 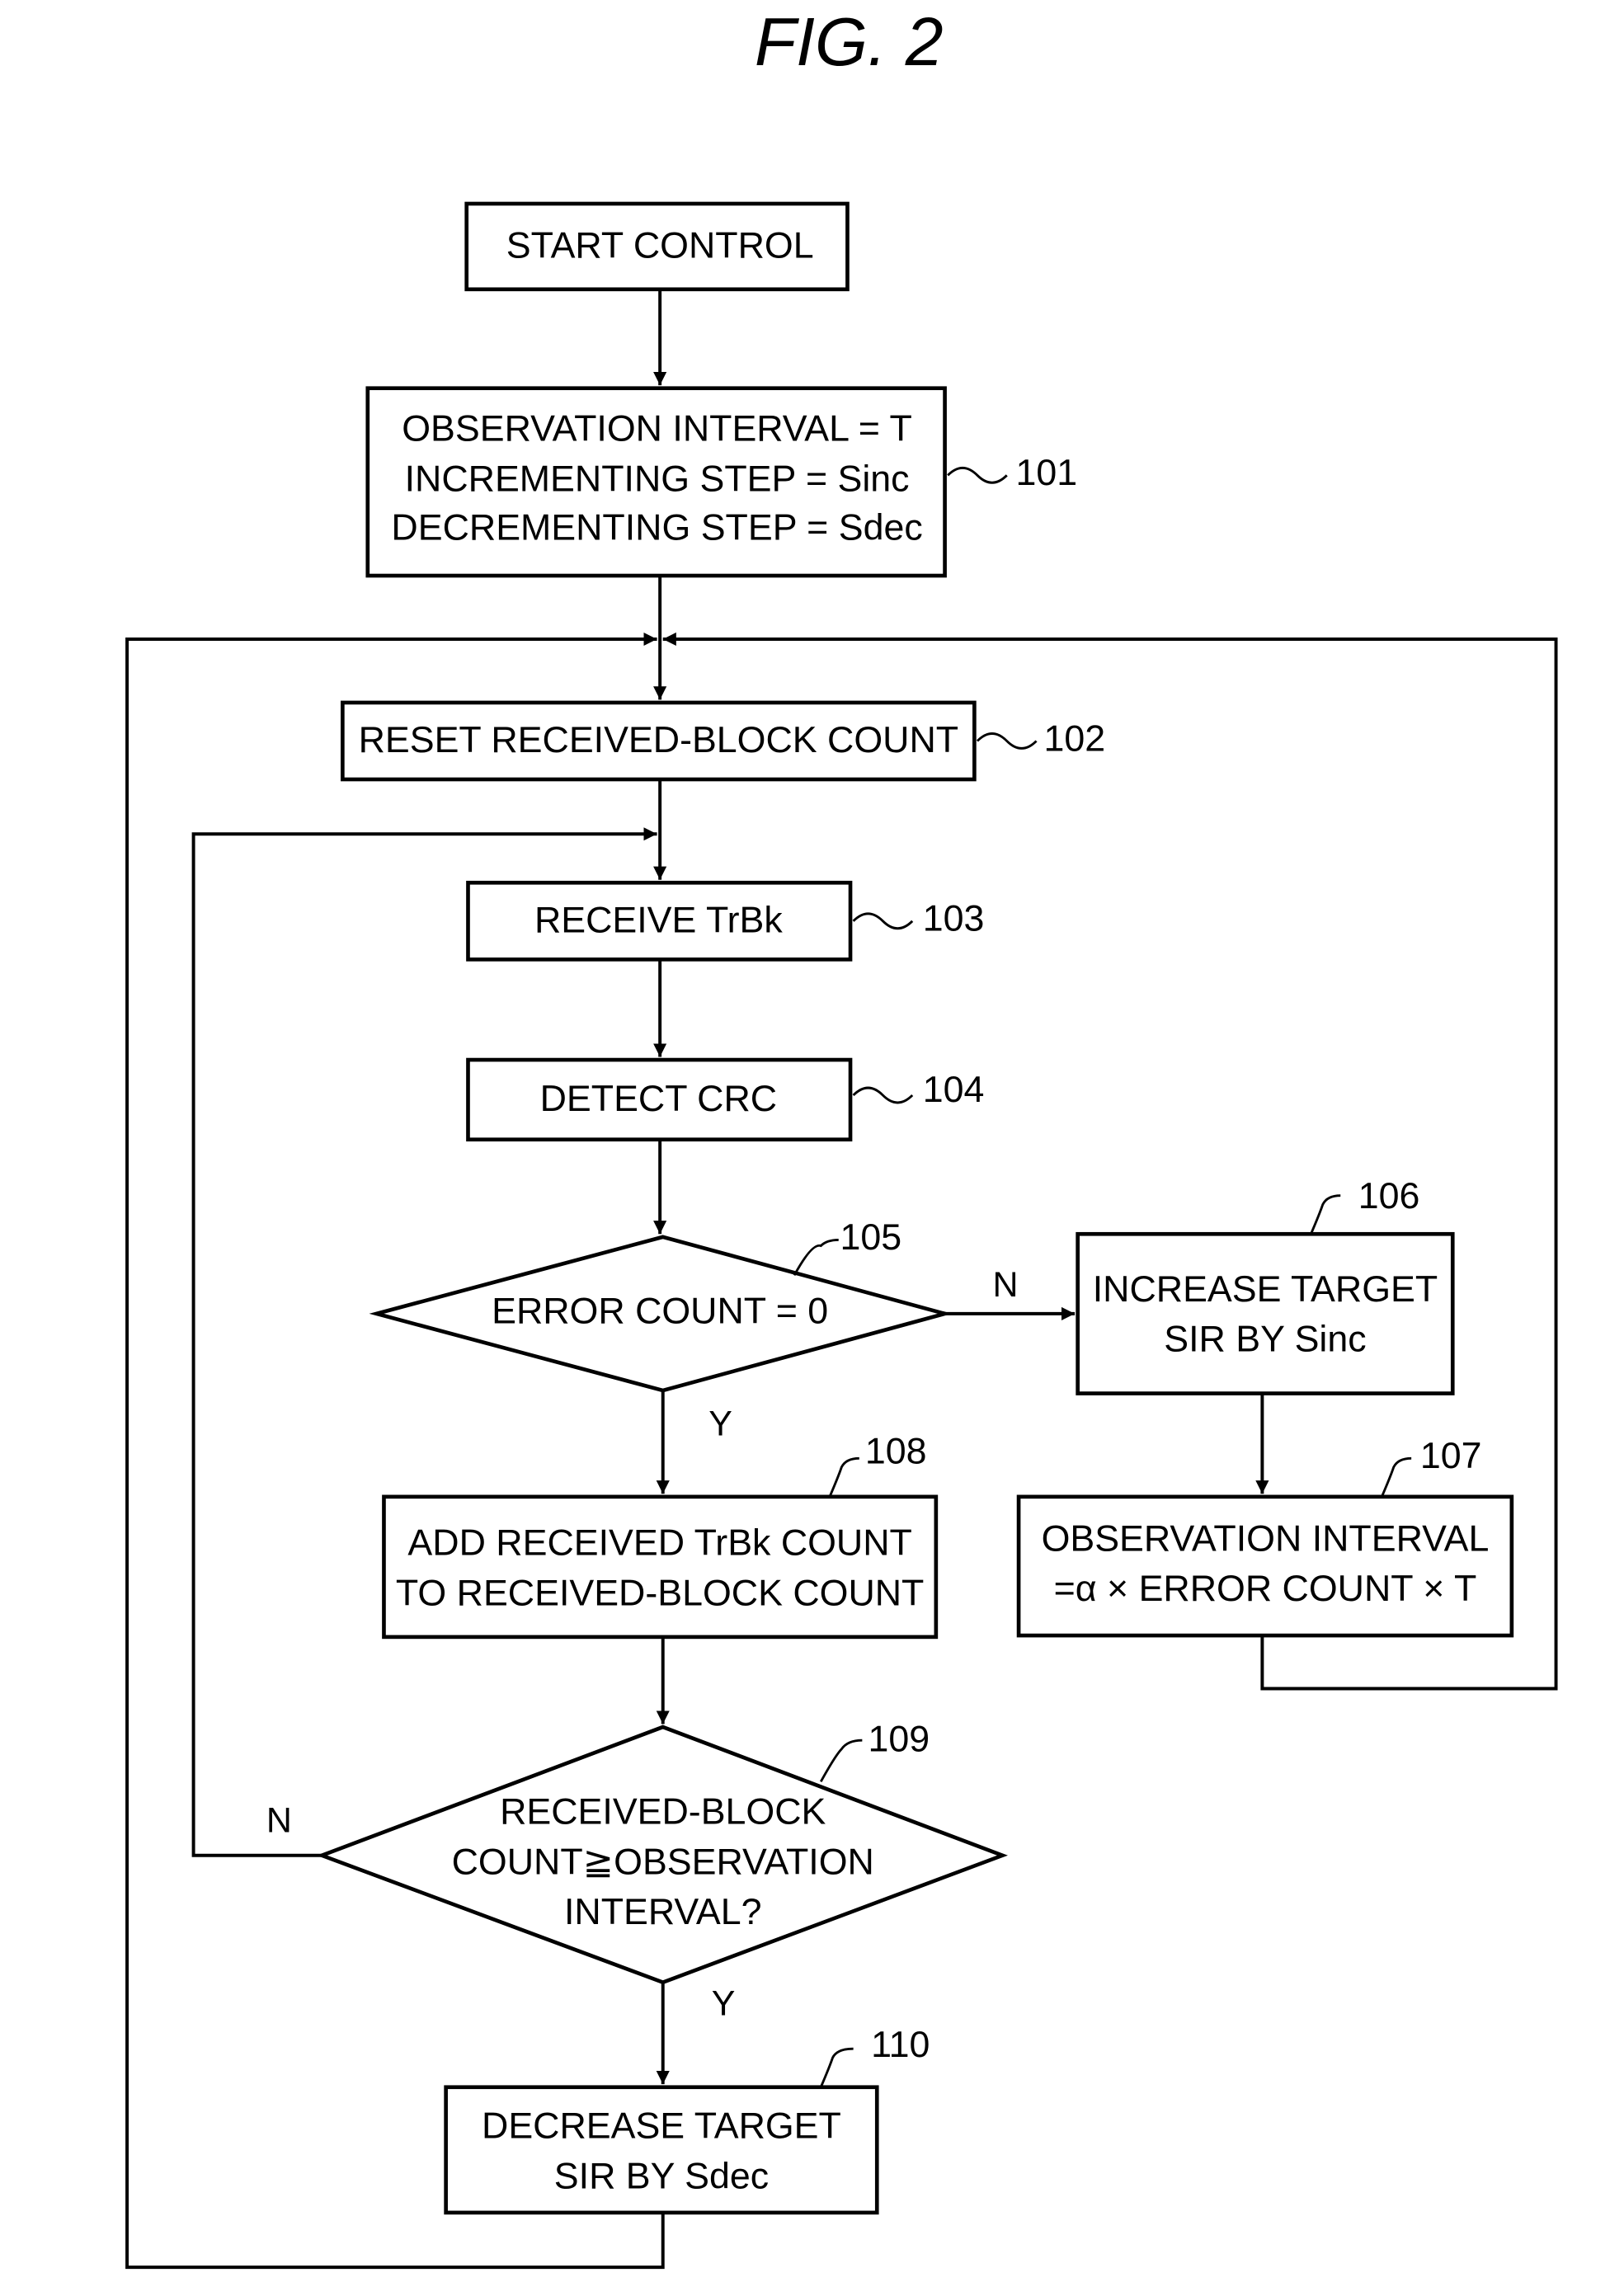 What do you see at coordinates (657, 428) in the screenshot?
I see `step-101-line-1: OBSERVATION INTERVAL = T` at bounding box center [657, 428].